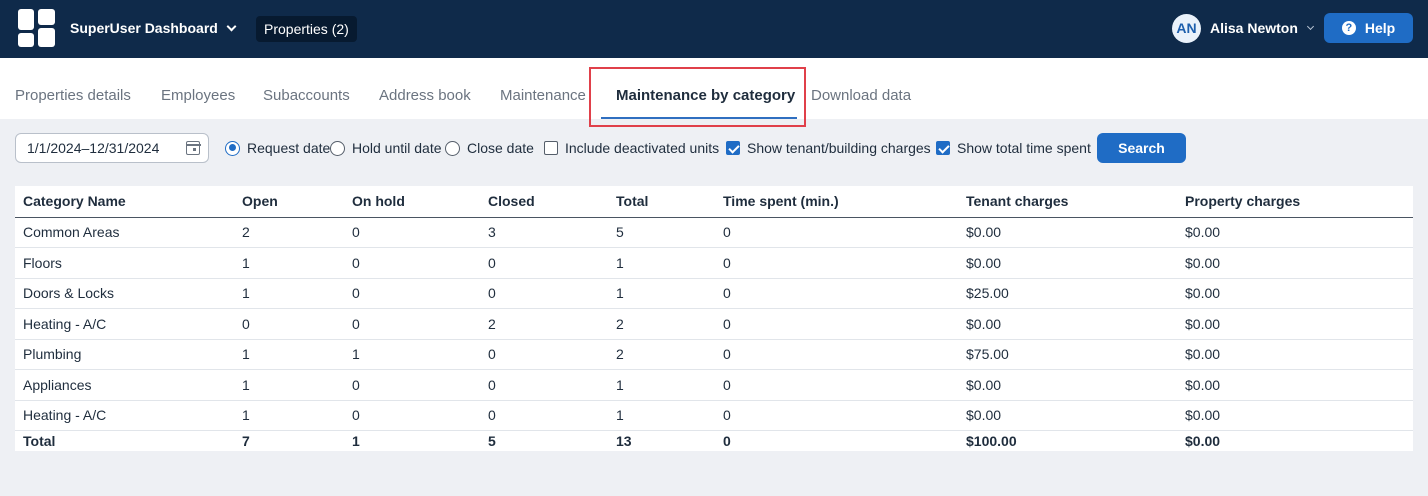  What do you see at coordinates (124, 263) in the screenshot?
I see `table-cell: Floors` at bounding box center [124, 263].